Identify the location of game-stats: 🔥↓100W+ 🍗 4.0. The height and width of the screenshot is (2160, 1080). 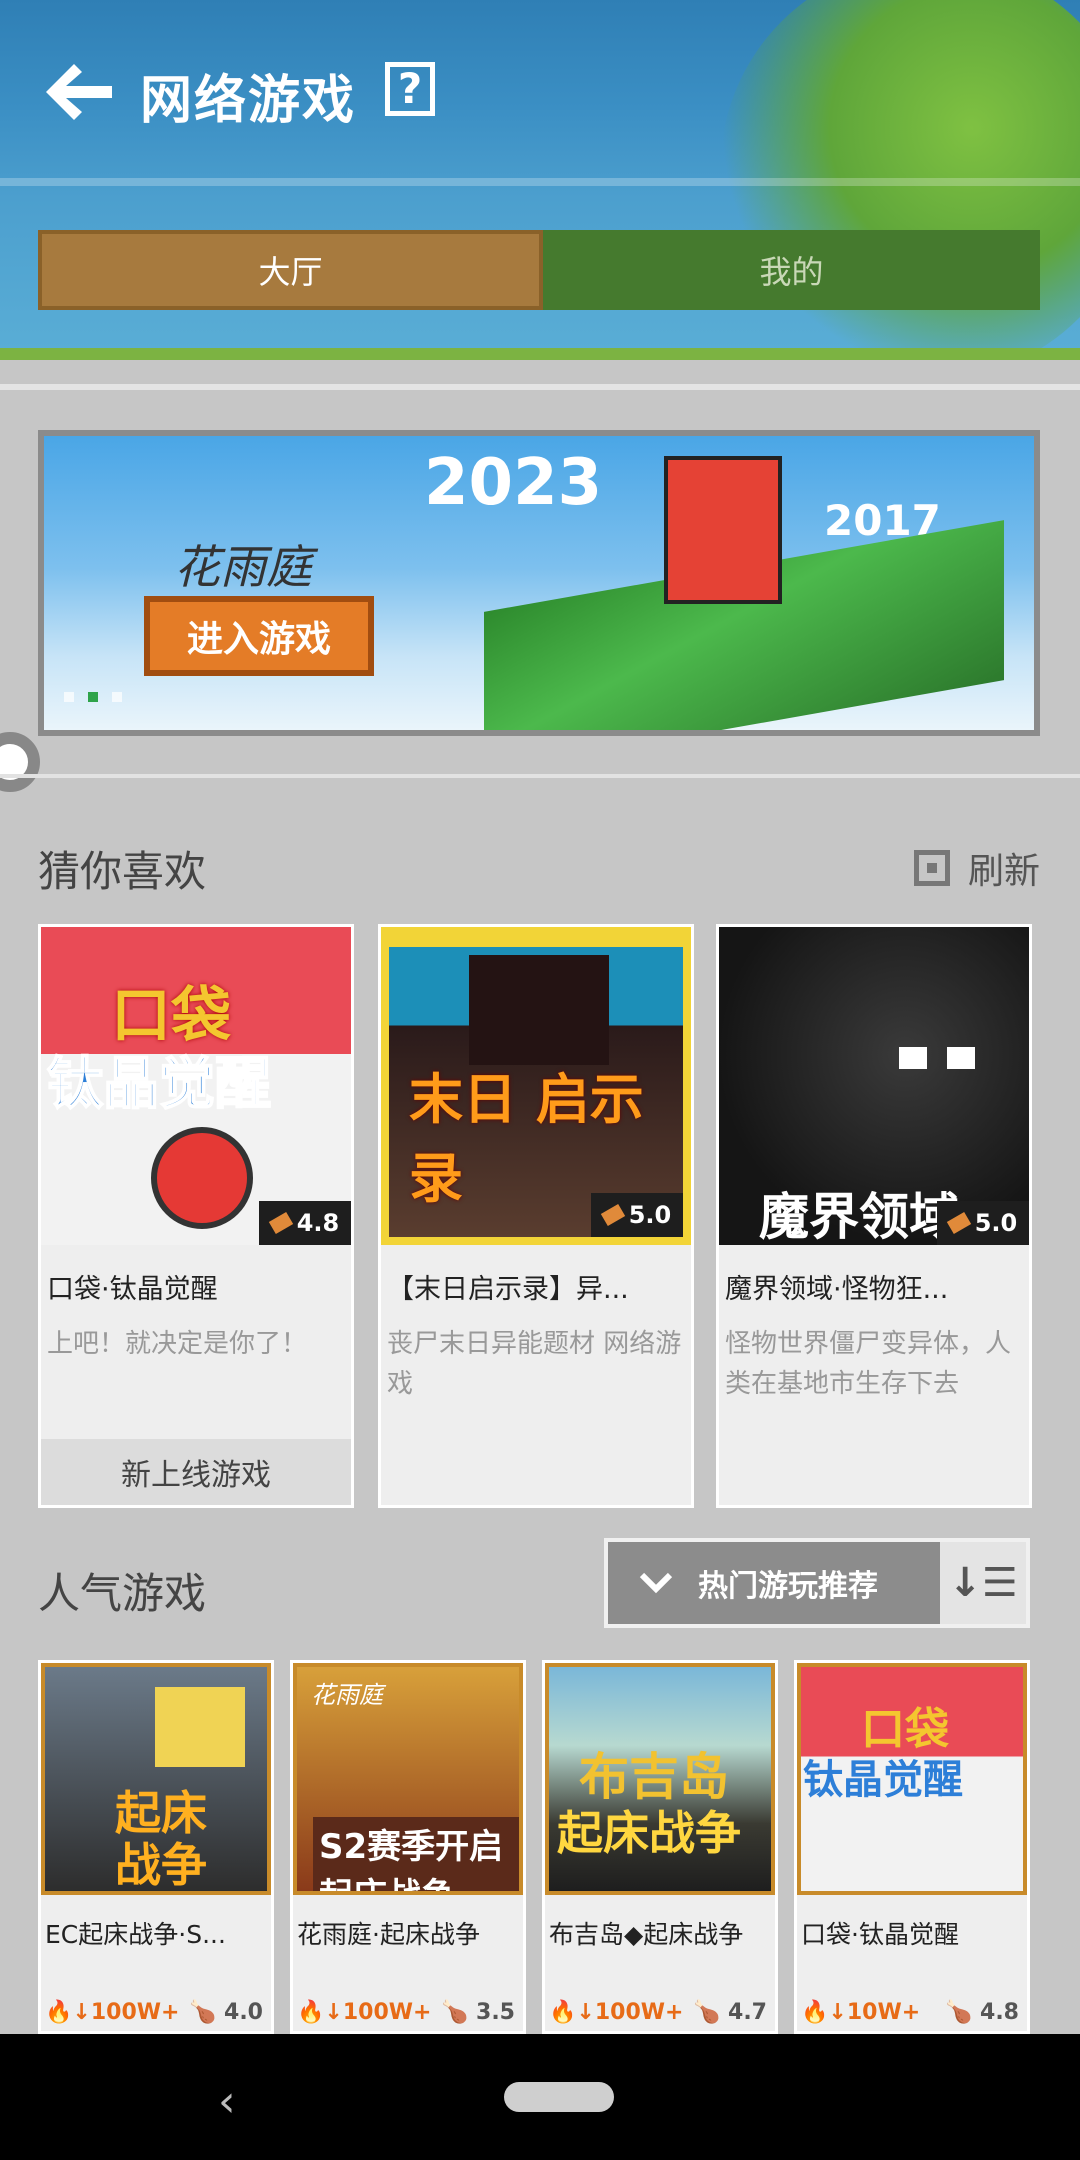
(154, 2012).